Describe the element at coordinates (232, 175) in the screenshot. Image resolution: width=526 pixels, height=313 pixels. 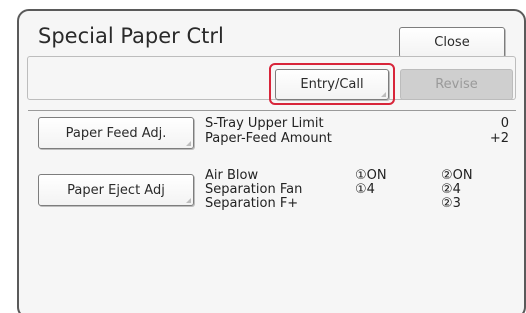
I see `air-blow-label: Air Blow` at that location.